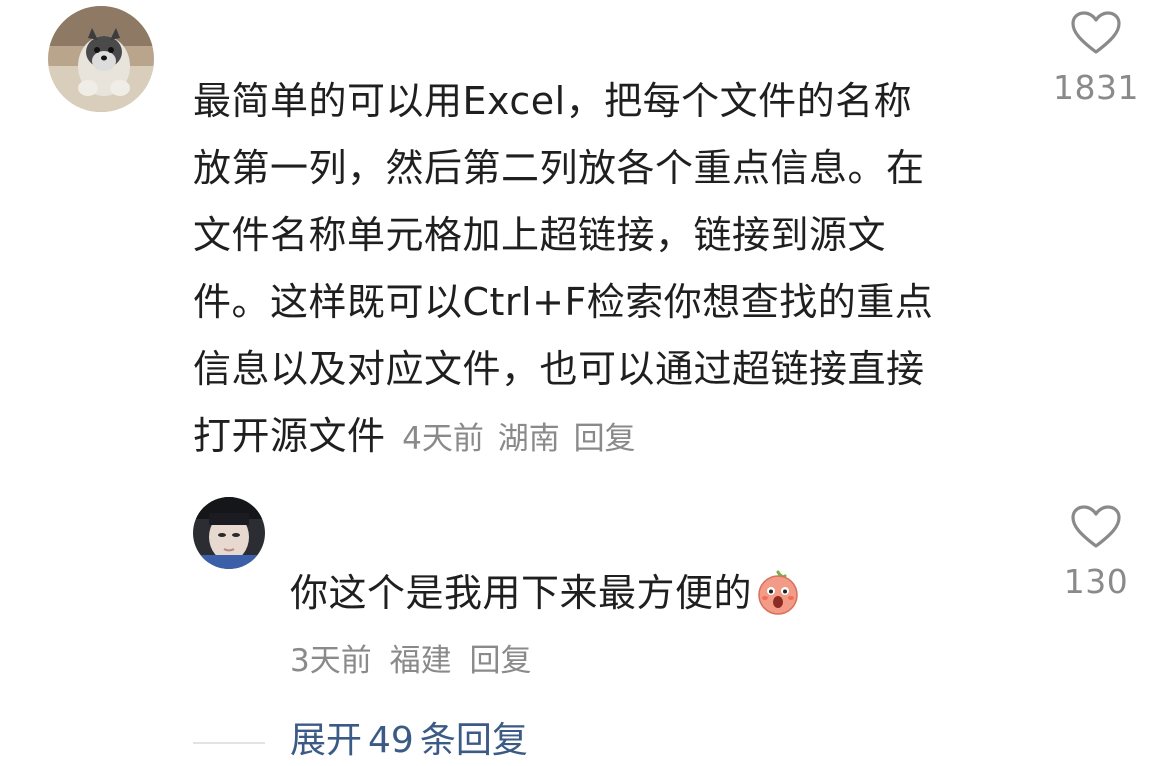 Image resolution: width=1170 pixels, height=766 pixels. Describe the element at coordinates (540, 235) in the screenshot. I see `comment-line: 文件名称单元格加上超链接，链接到源文` at that location.